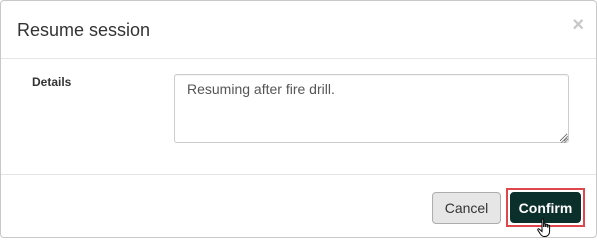 This screenshot has height=240, width=597. I want to click on confirm-button: Confirm, so click(545, 207).